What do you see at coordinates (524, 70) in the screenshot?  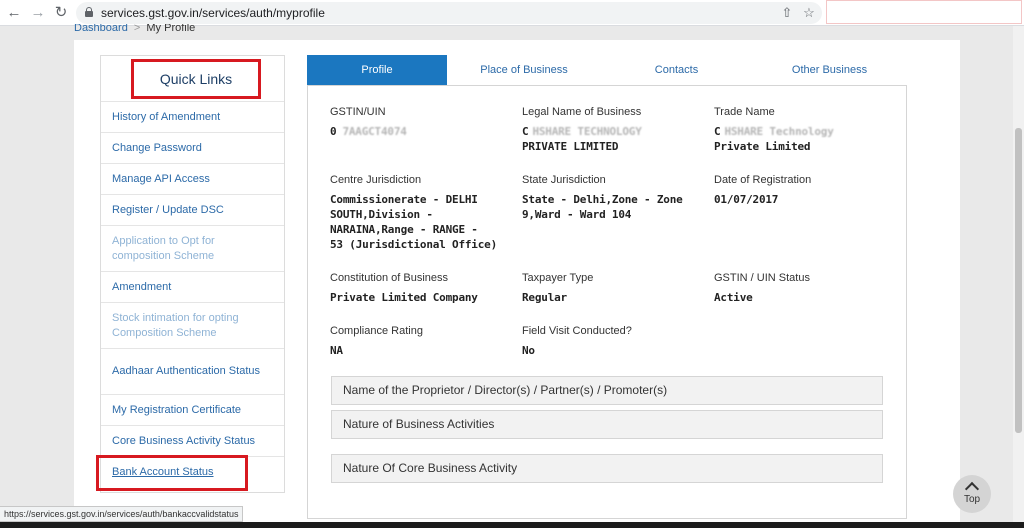 I see `tab-place-of-business: Place of Business` at bounding box center [524, 70].